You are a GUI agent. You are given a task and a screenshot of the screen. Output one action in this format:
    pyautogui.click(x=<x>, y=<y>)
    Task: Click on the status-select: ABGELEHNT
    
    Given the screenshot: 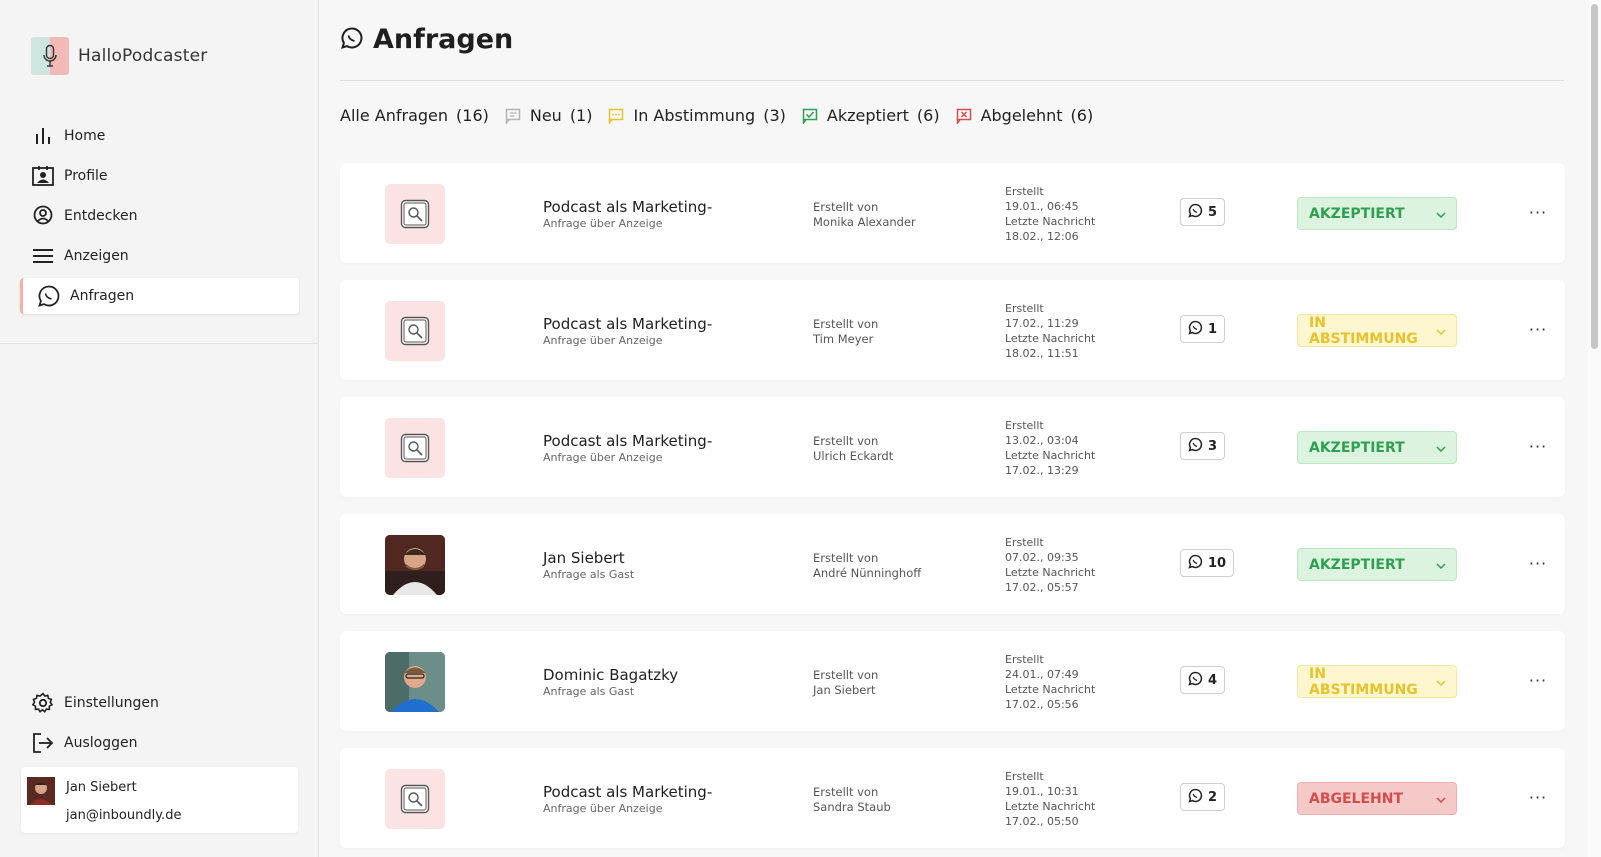 What is the action you would take?
    pyautogui.click(x=1377, y=798)
    